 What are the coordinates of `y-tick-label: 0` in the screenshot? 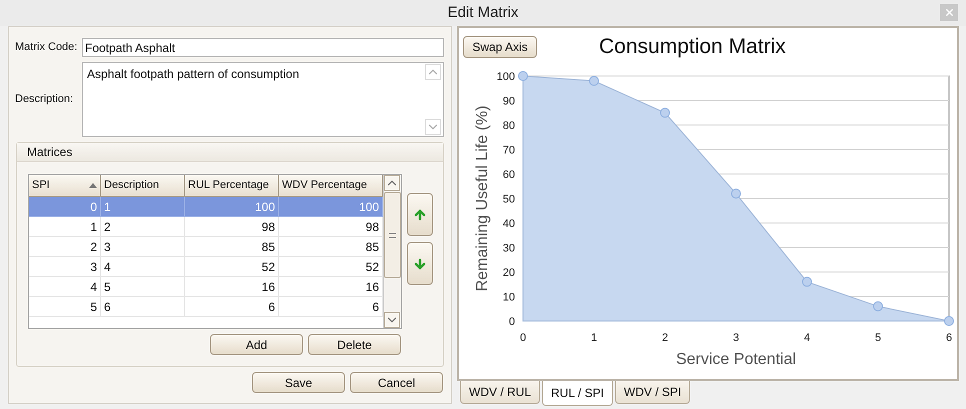 It's located at (511, 322).